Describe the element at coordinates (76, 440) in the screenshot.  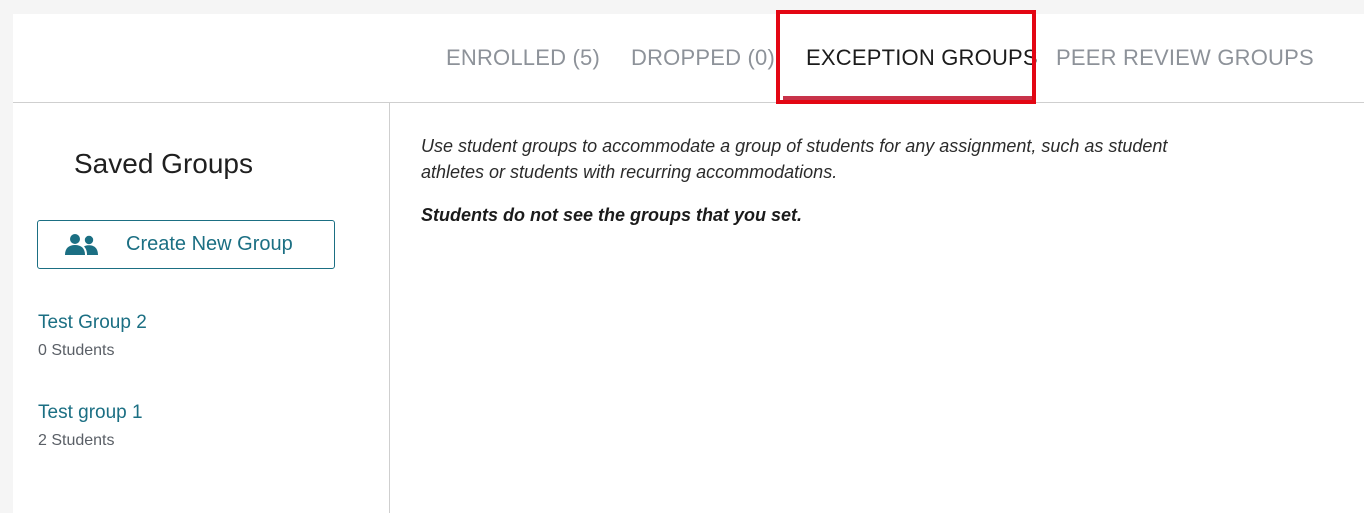
I see `group-student-count: 2 Students` at that location.